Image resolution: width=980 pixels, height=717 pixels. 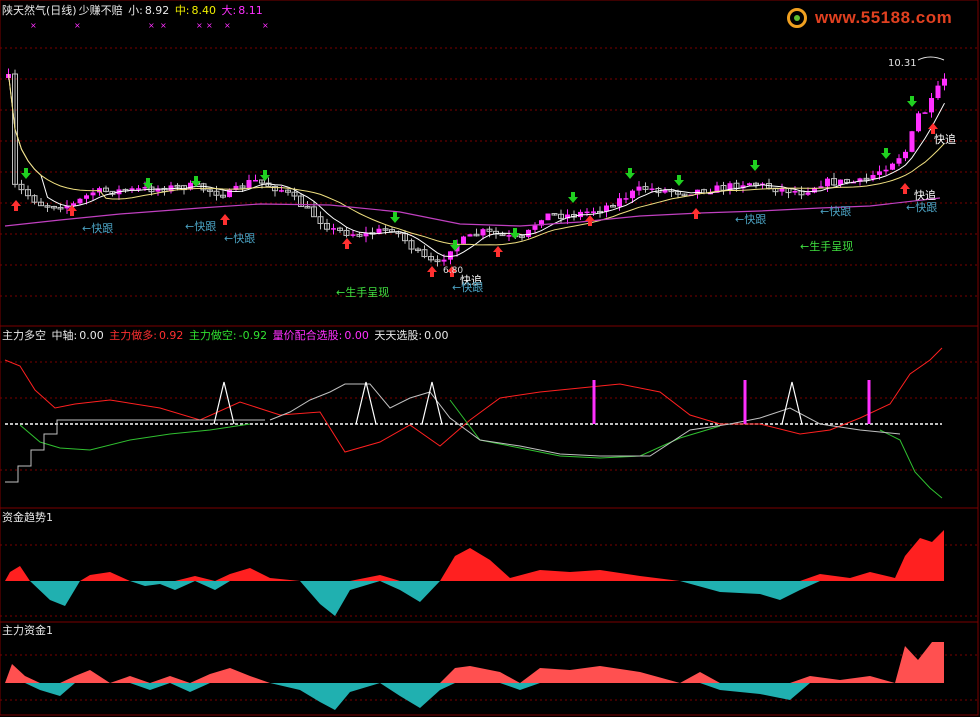 I want to click on big-label: 大:, so click(x=229, y=10).